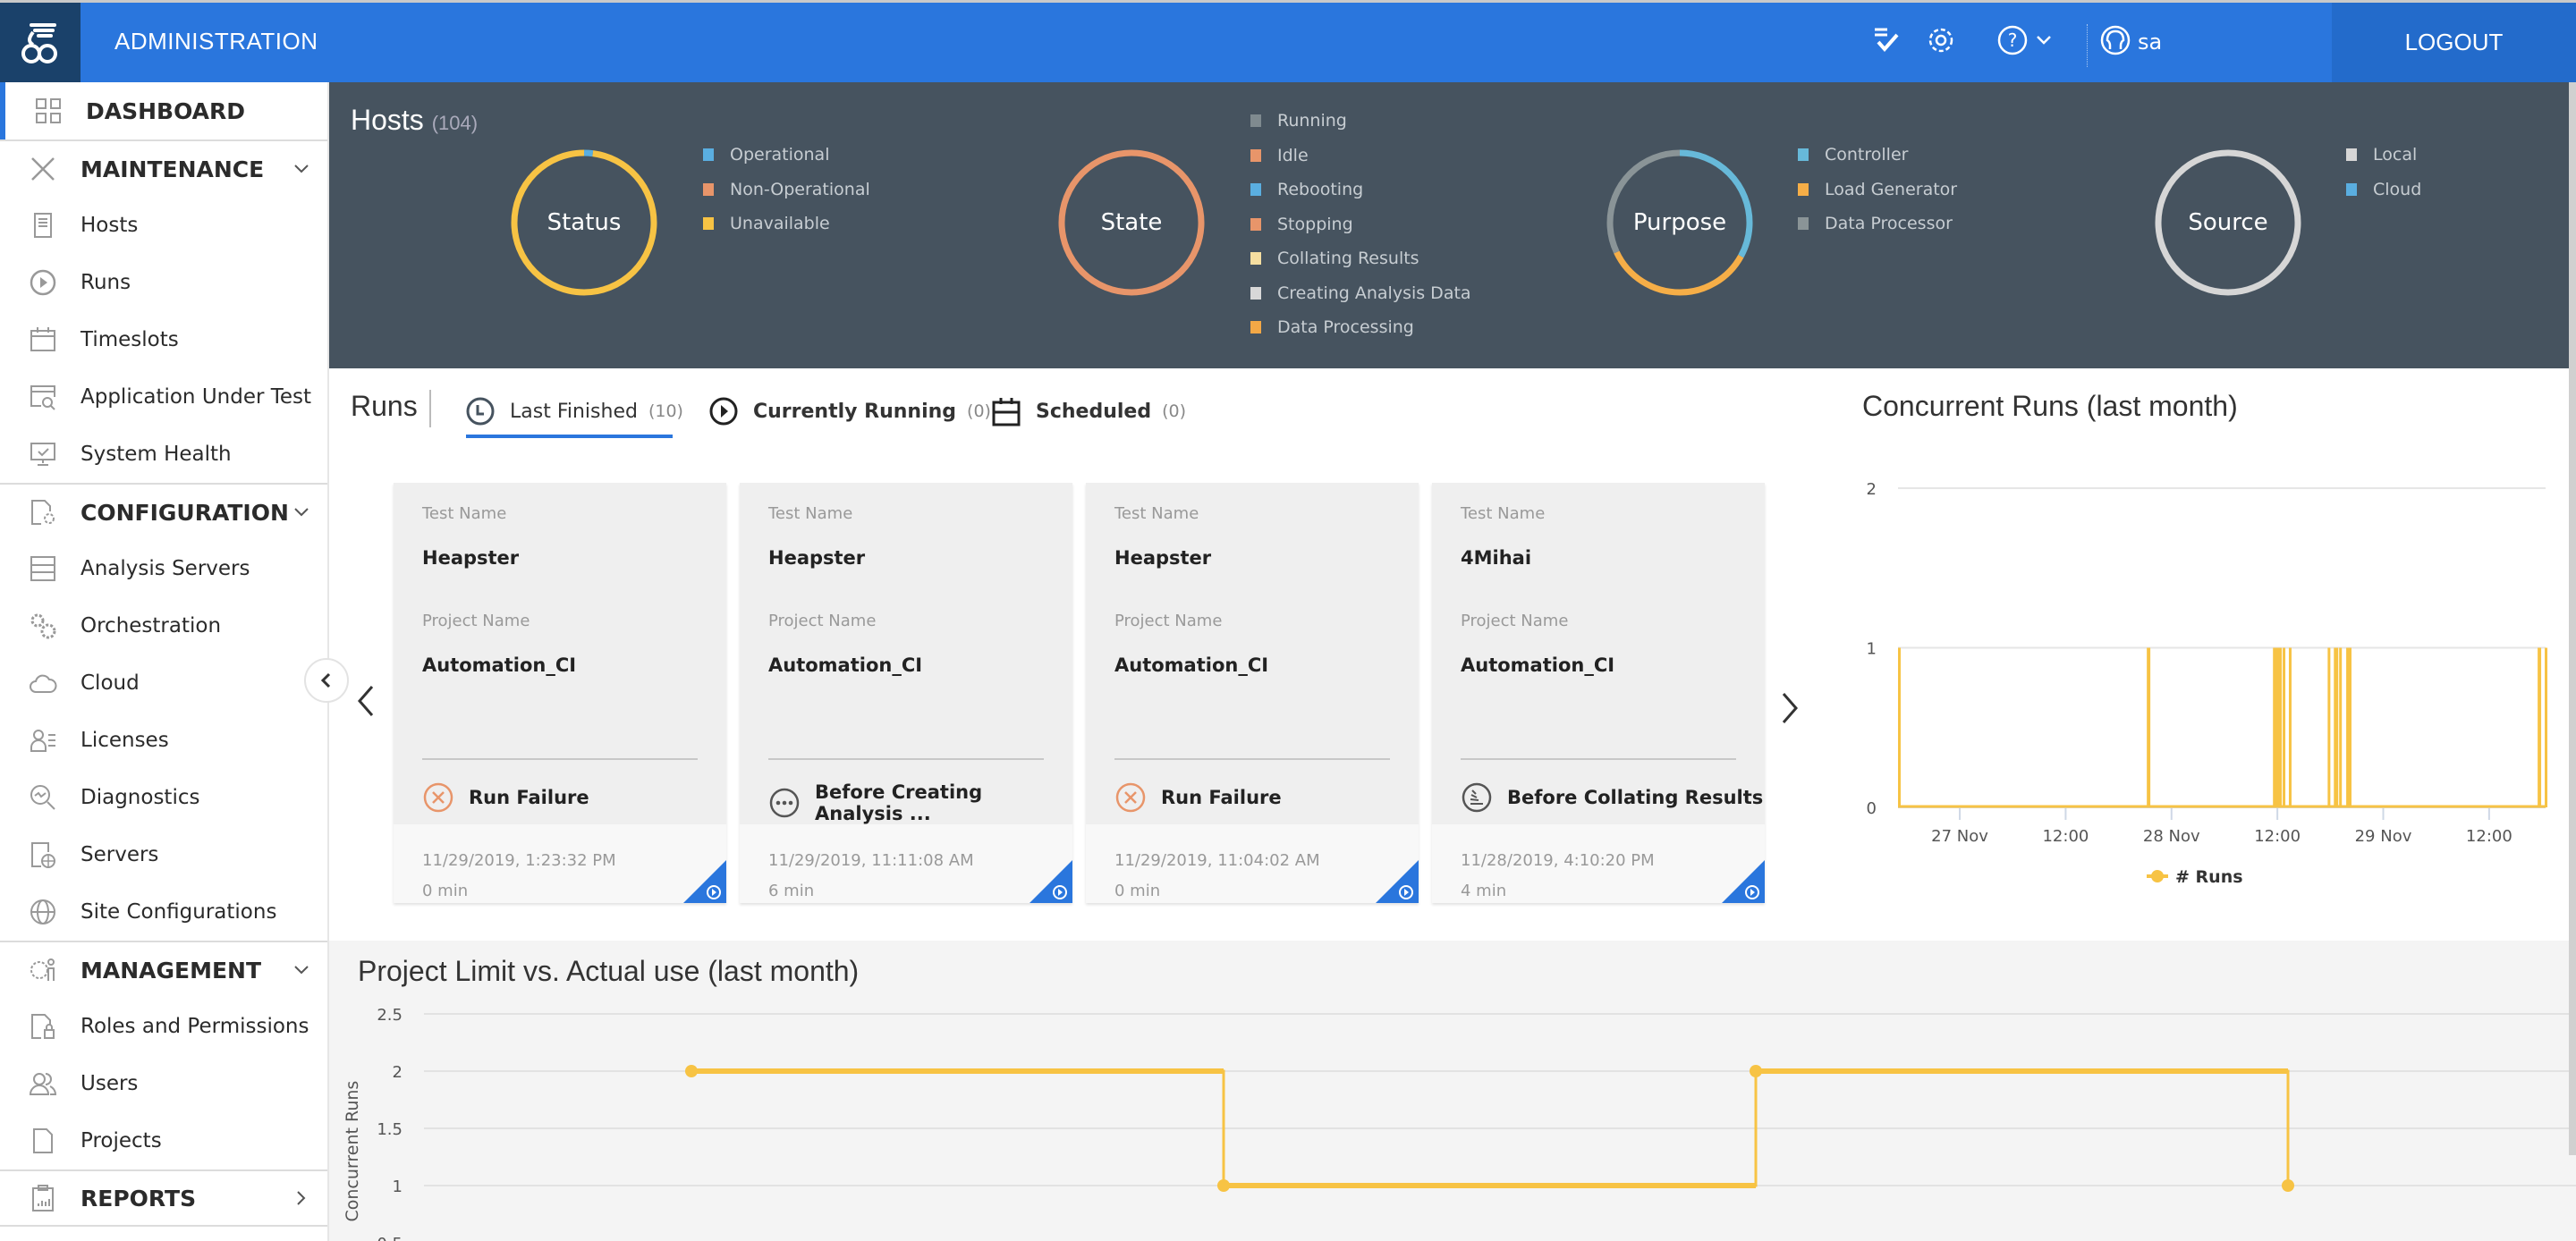  I want to click on sidebar-section-configuration: CONFIGURATION, so click(163, 511).